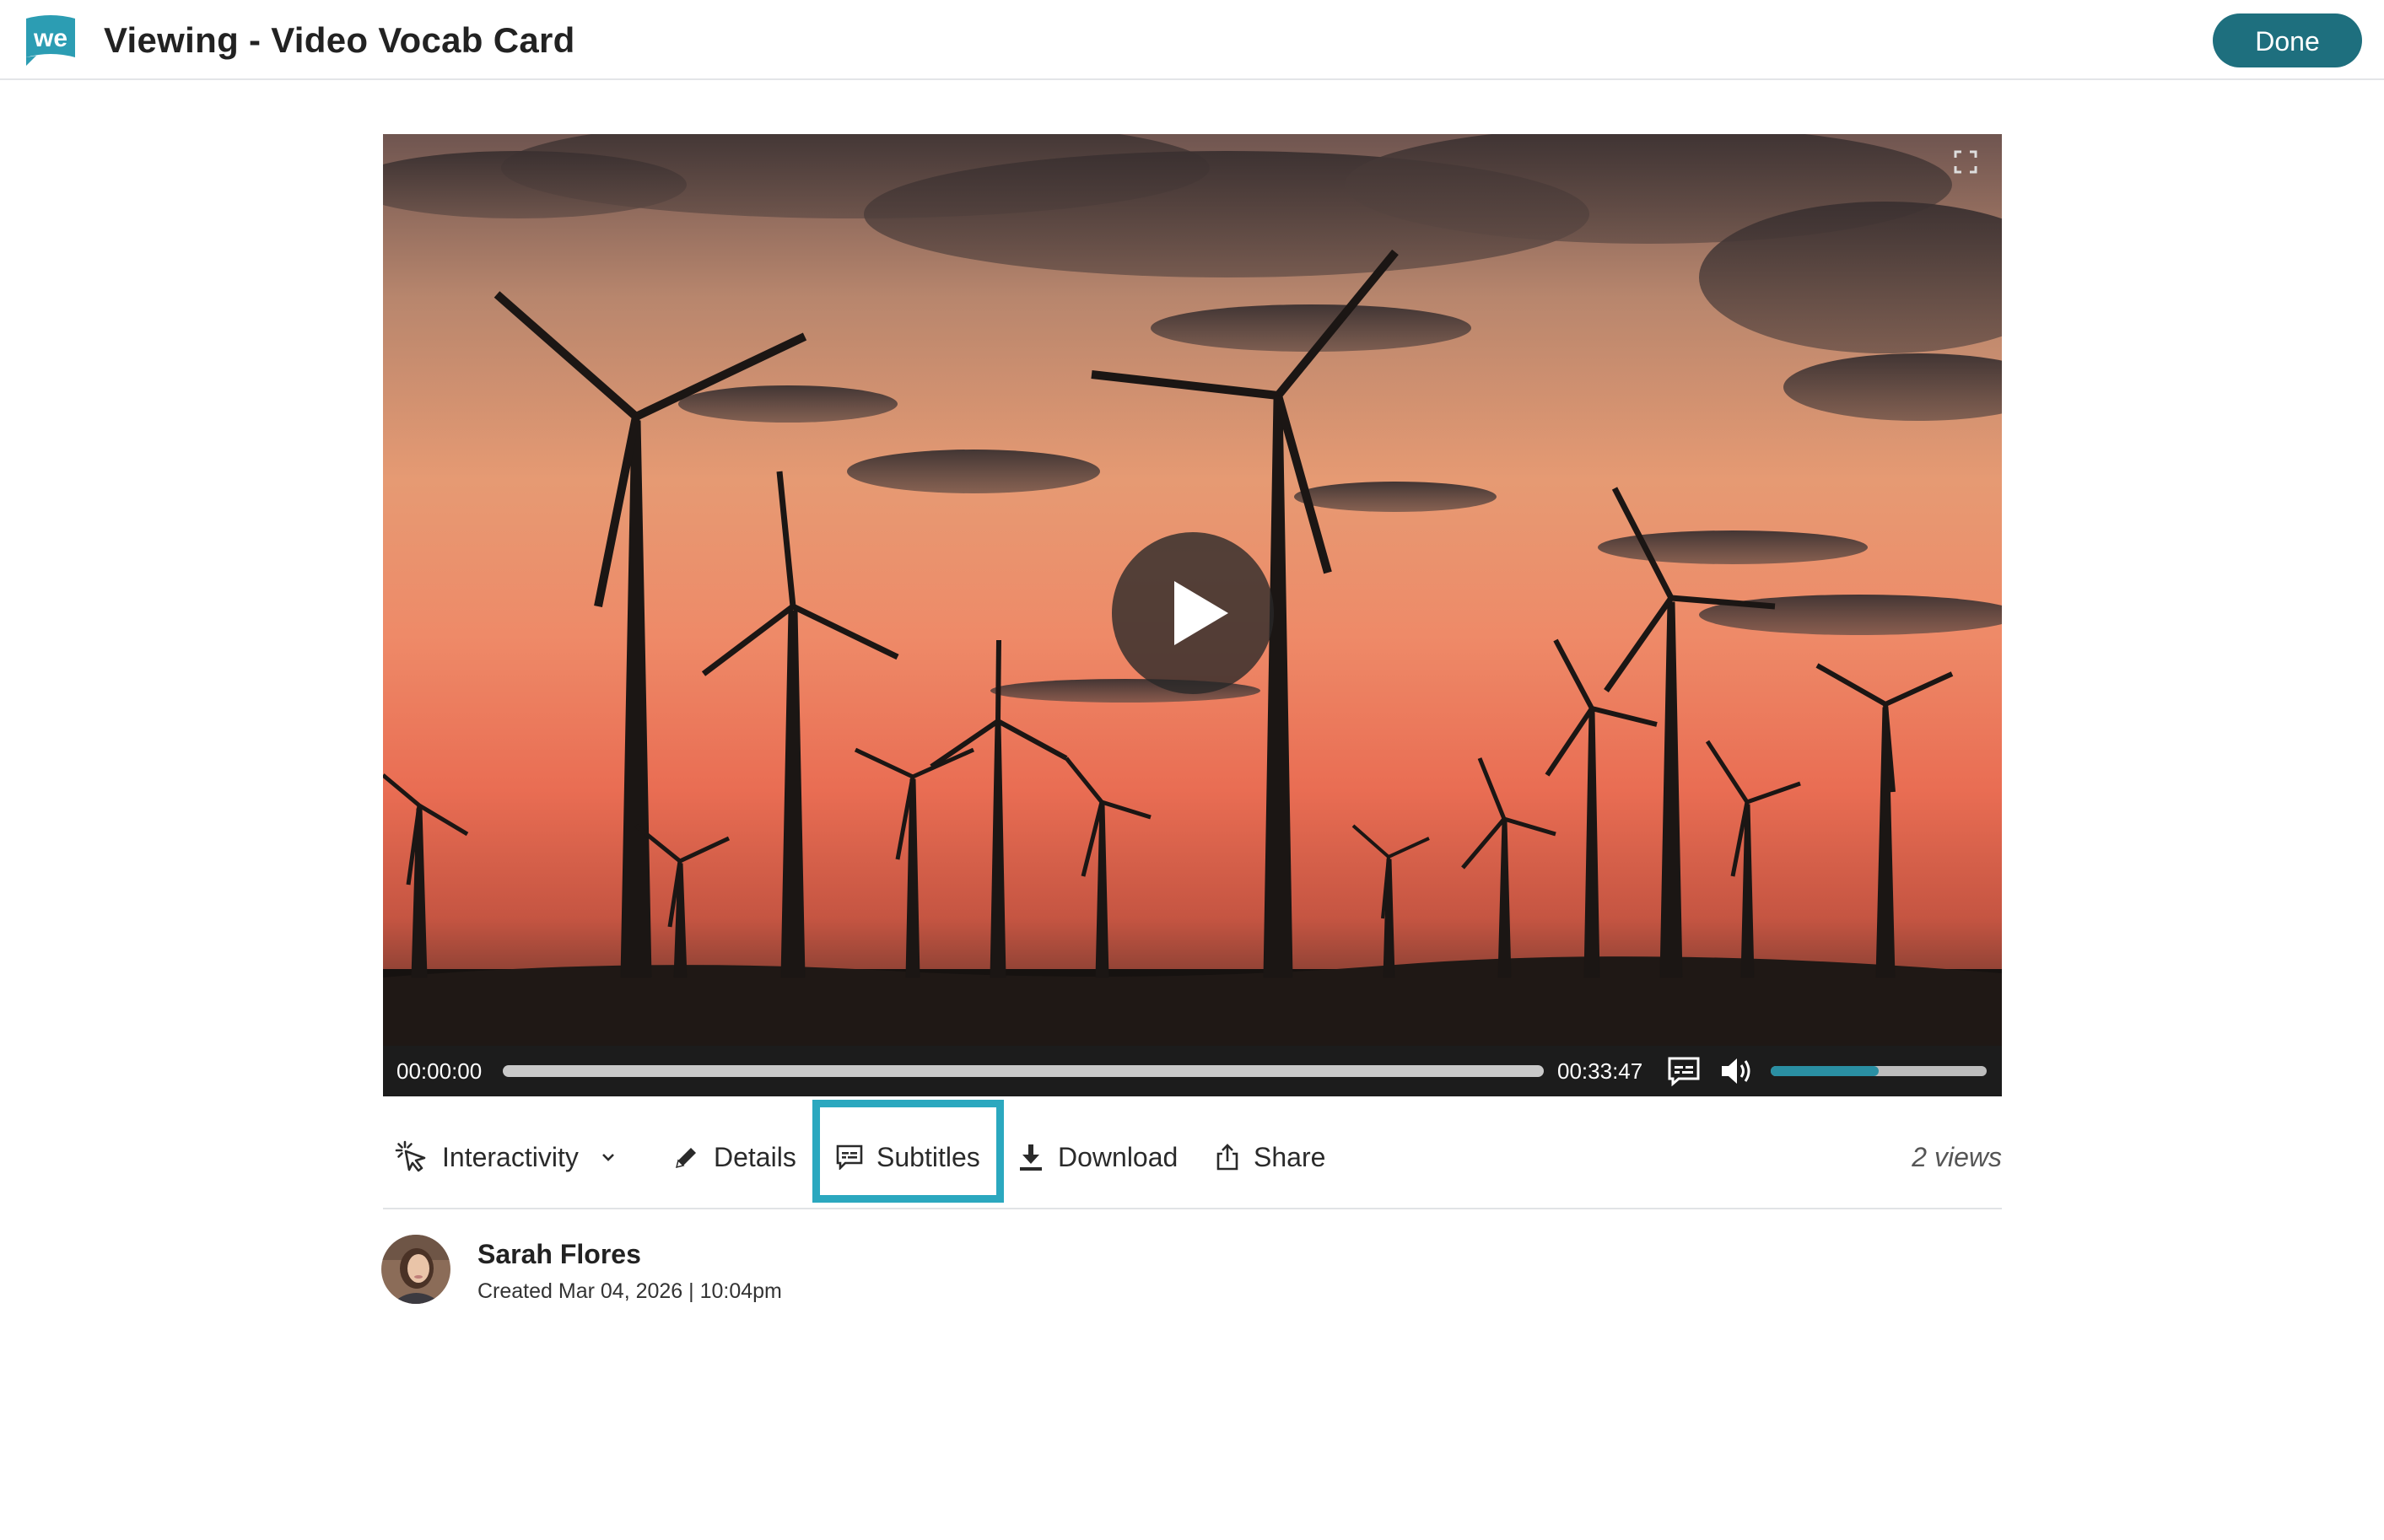  What do you see at coordinates (849, 1157) in the screenshot?
I see `subtitles-icon` at bounding box center [849, 1157].